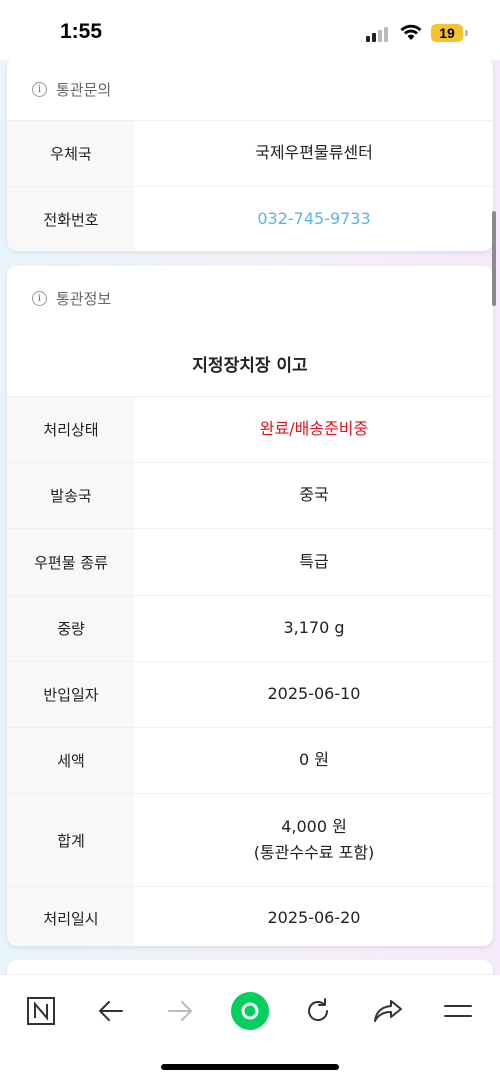 The width and height of the screenshot is (500, 1082). Describe the element at coordinates (71, 429) in the screenshot. I see `row-label: 처리상태` at that location.